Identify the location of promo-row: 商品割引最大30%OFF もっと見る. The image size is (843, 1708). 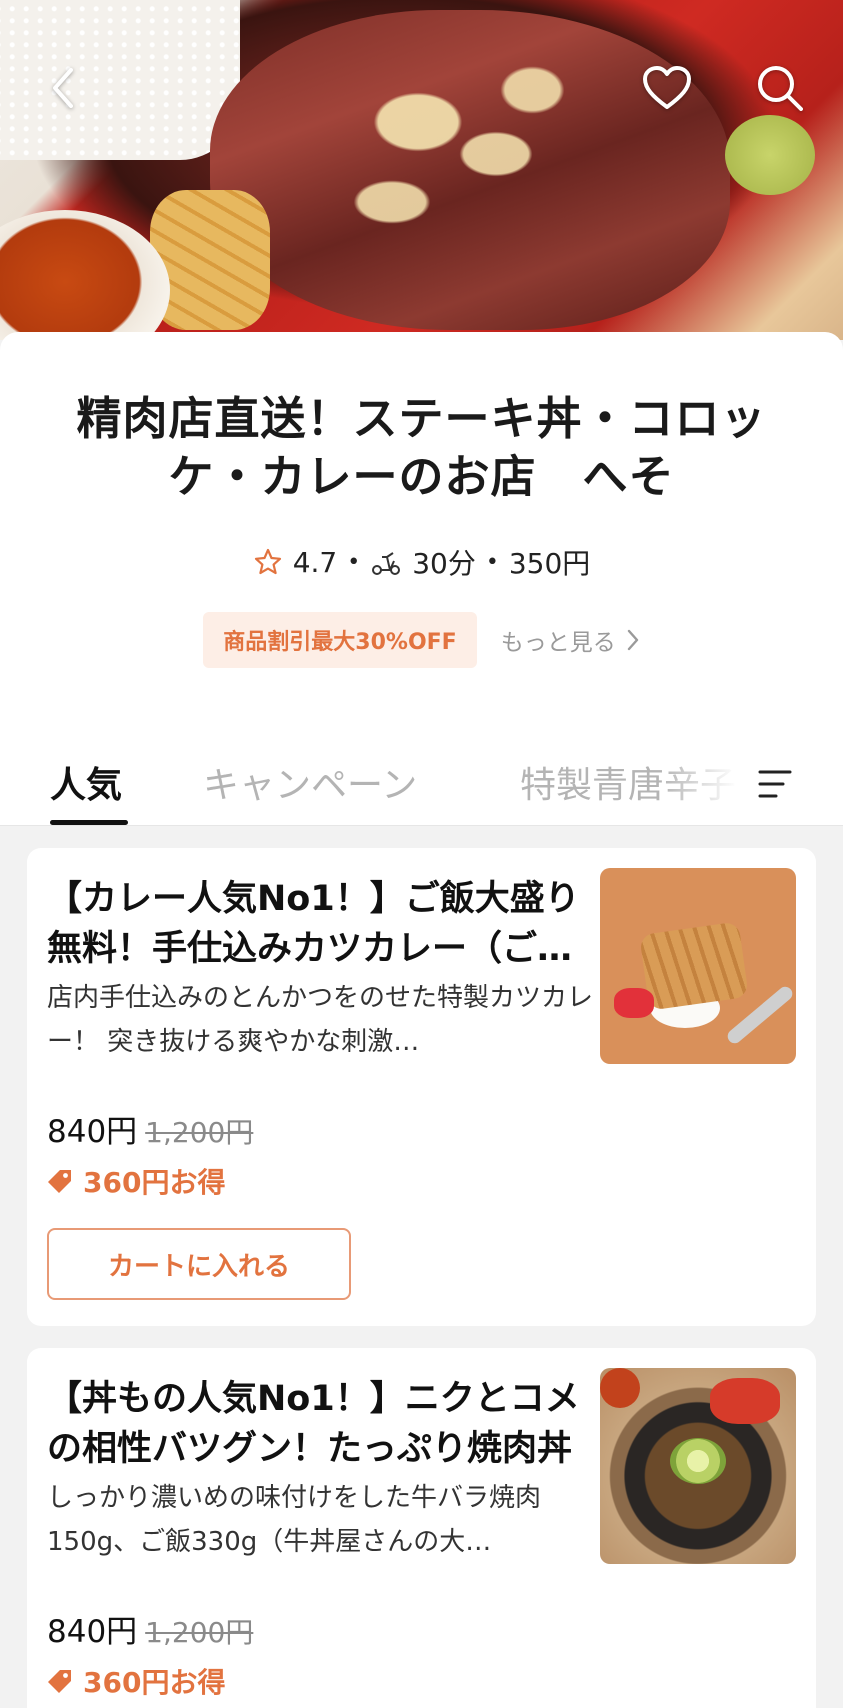
(421, 640).